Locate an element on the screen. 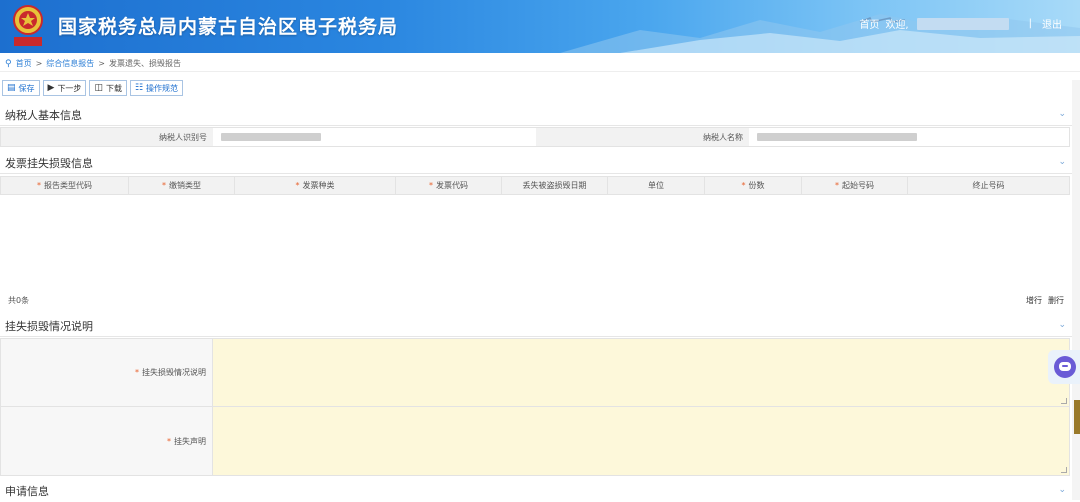 This screenshot has width=1080, height=502. col-label: 单位 is located at coordinates (656, 185).